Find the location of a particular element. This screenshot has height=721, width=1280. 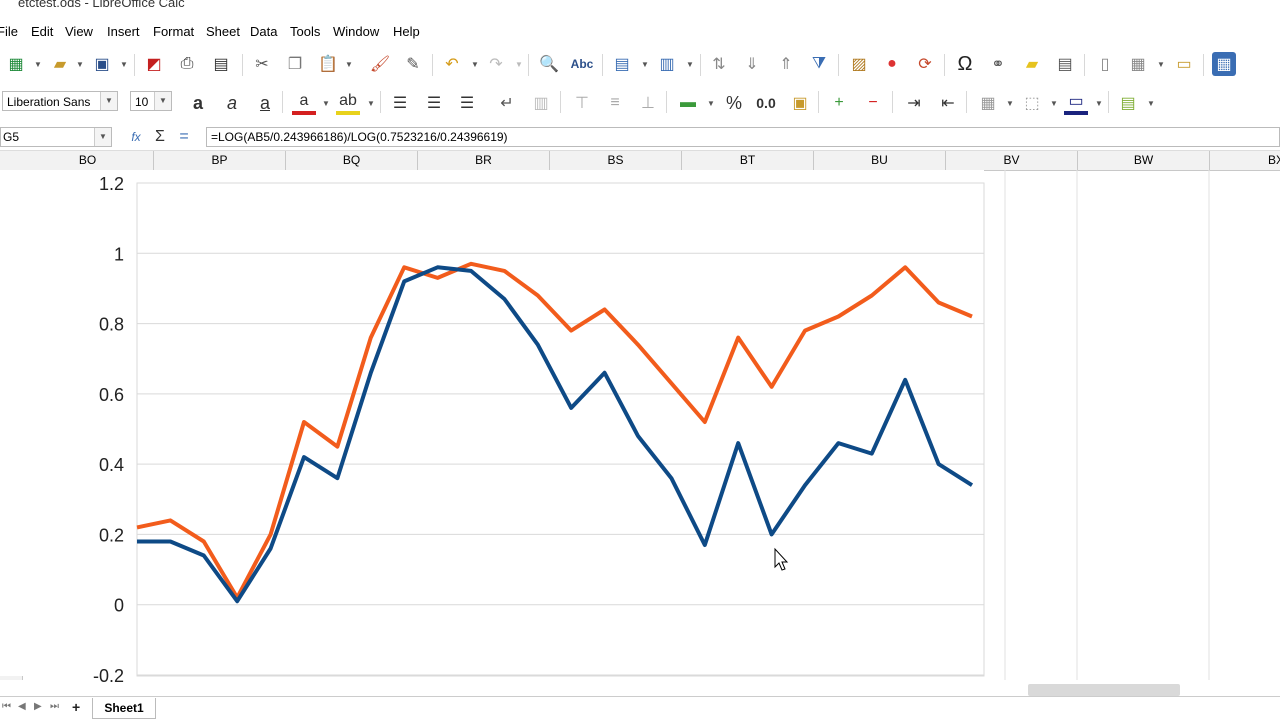

menu-view: View is located at coordinates (79, 31).